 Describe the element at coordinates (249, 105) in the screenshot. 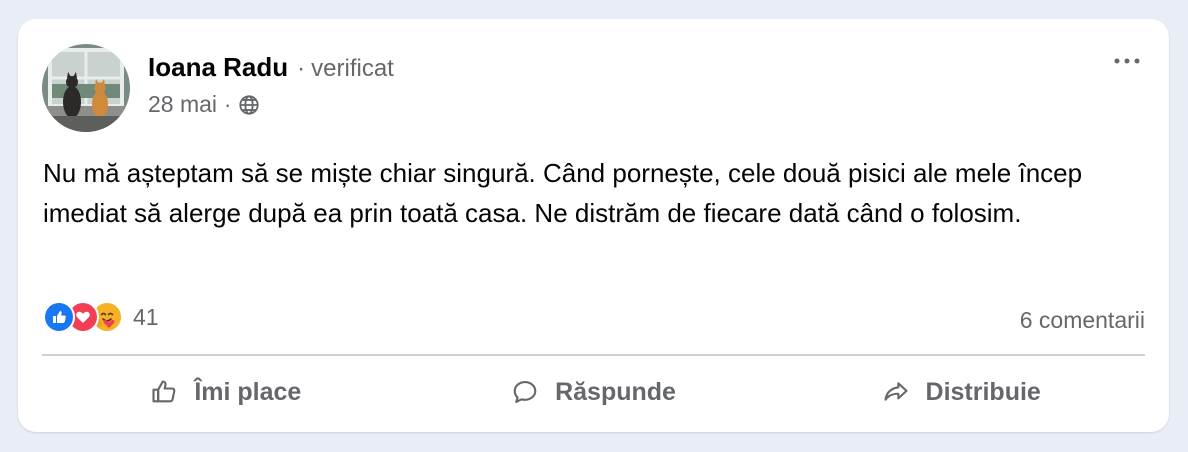

I see `globe-icon` at that location.